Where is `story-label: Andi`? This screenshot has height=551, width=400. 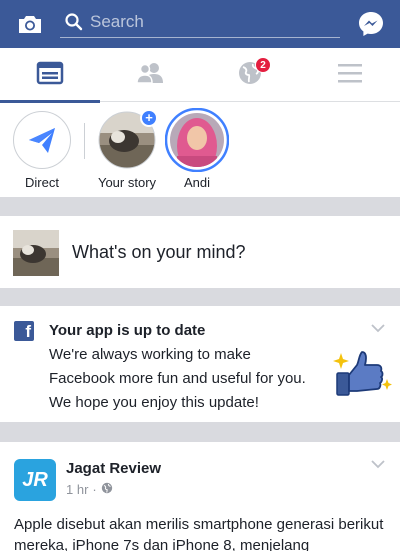 story-label: Andi is located at coordinates (197, 182).